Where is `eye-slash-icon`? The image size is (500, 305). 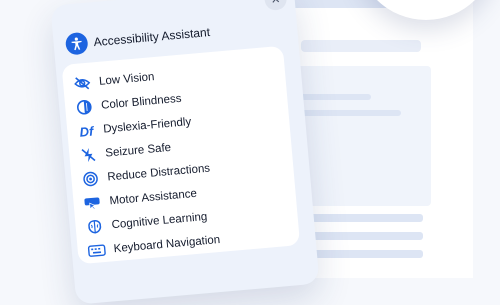
eye-slash-icon is located at coordinates (82, 84).